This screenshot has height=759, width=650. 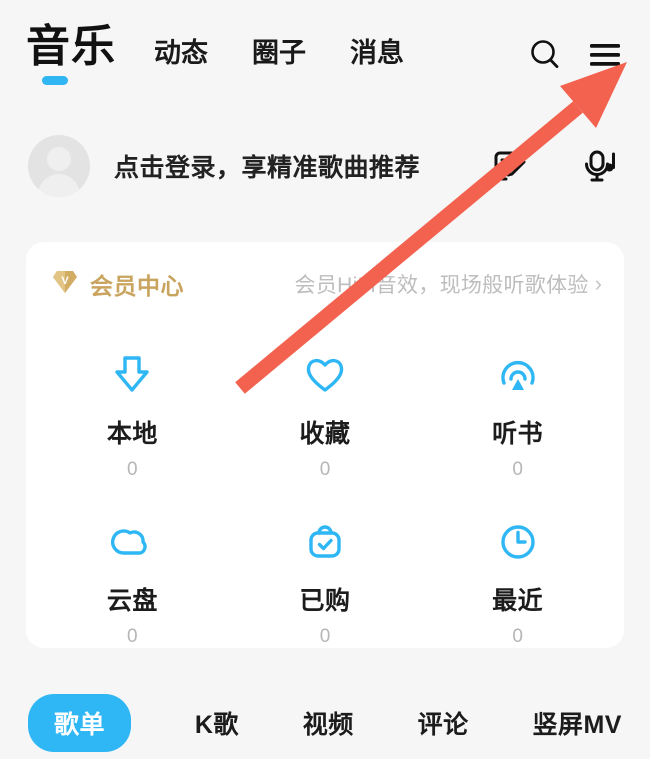 I want to click on tab-pinglun: 评论, so click(x=443, y=723).